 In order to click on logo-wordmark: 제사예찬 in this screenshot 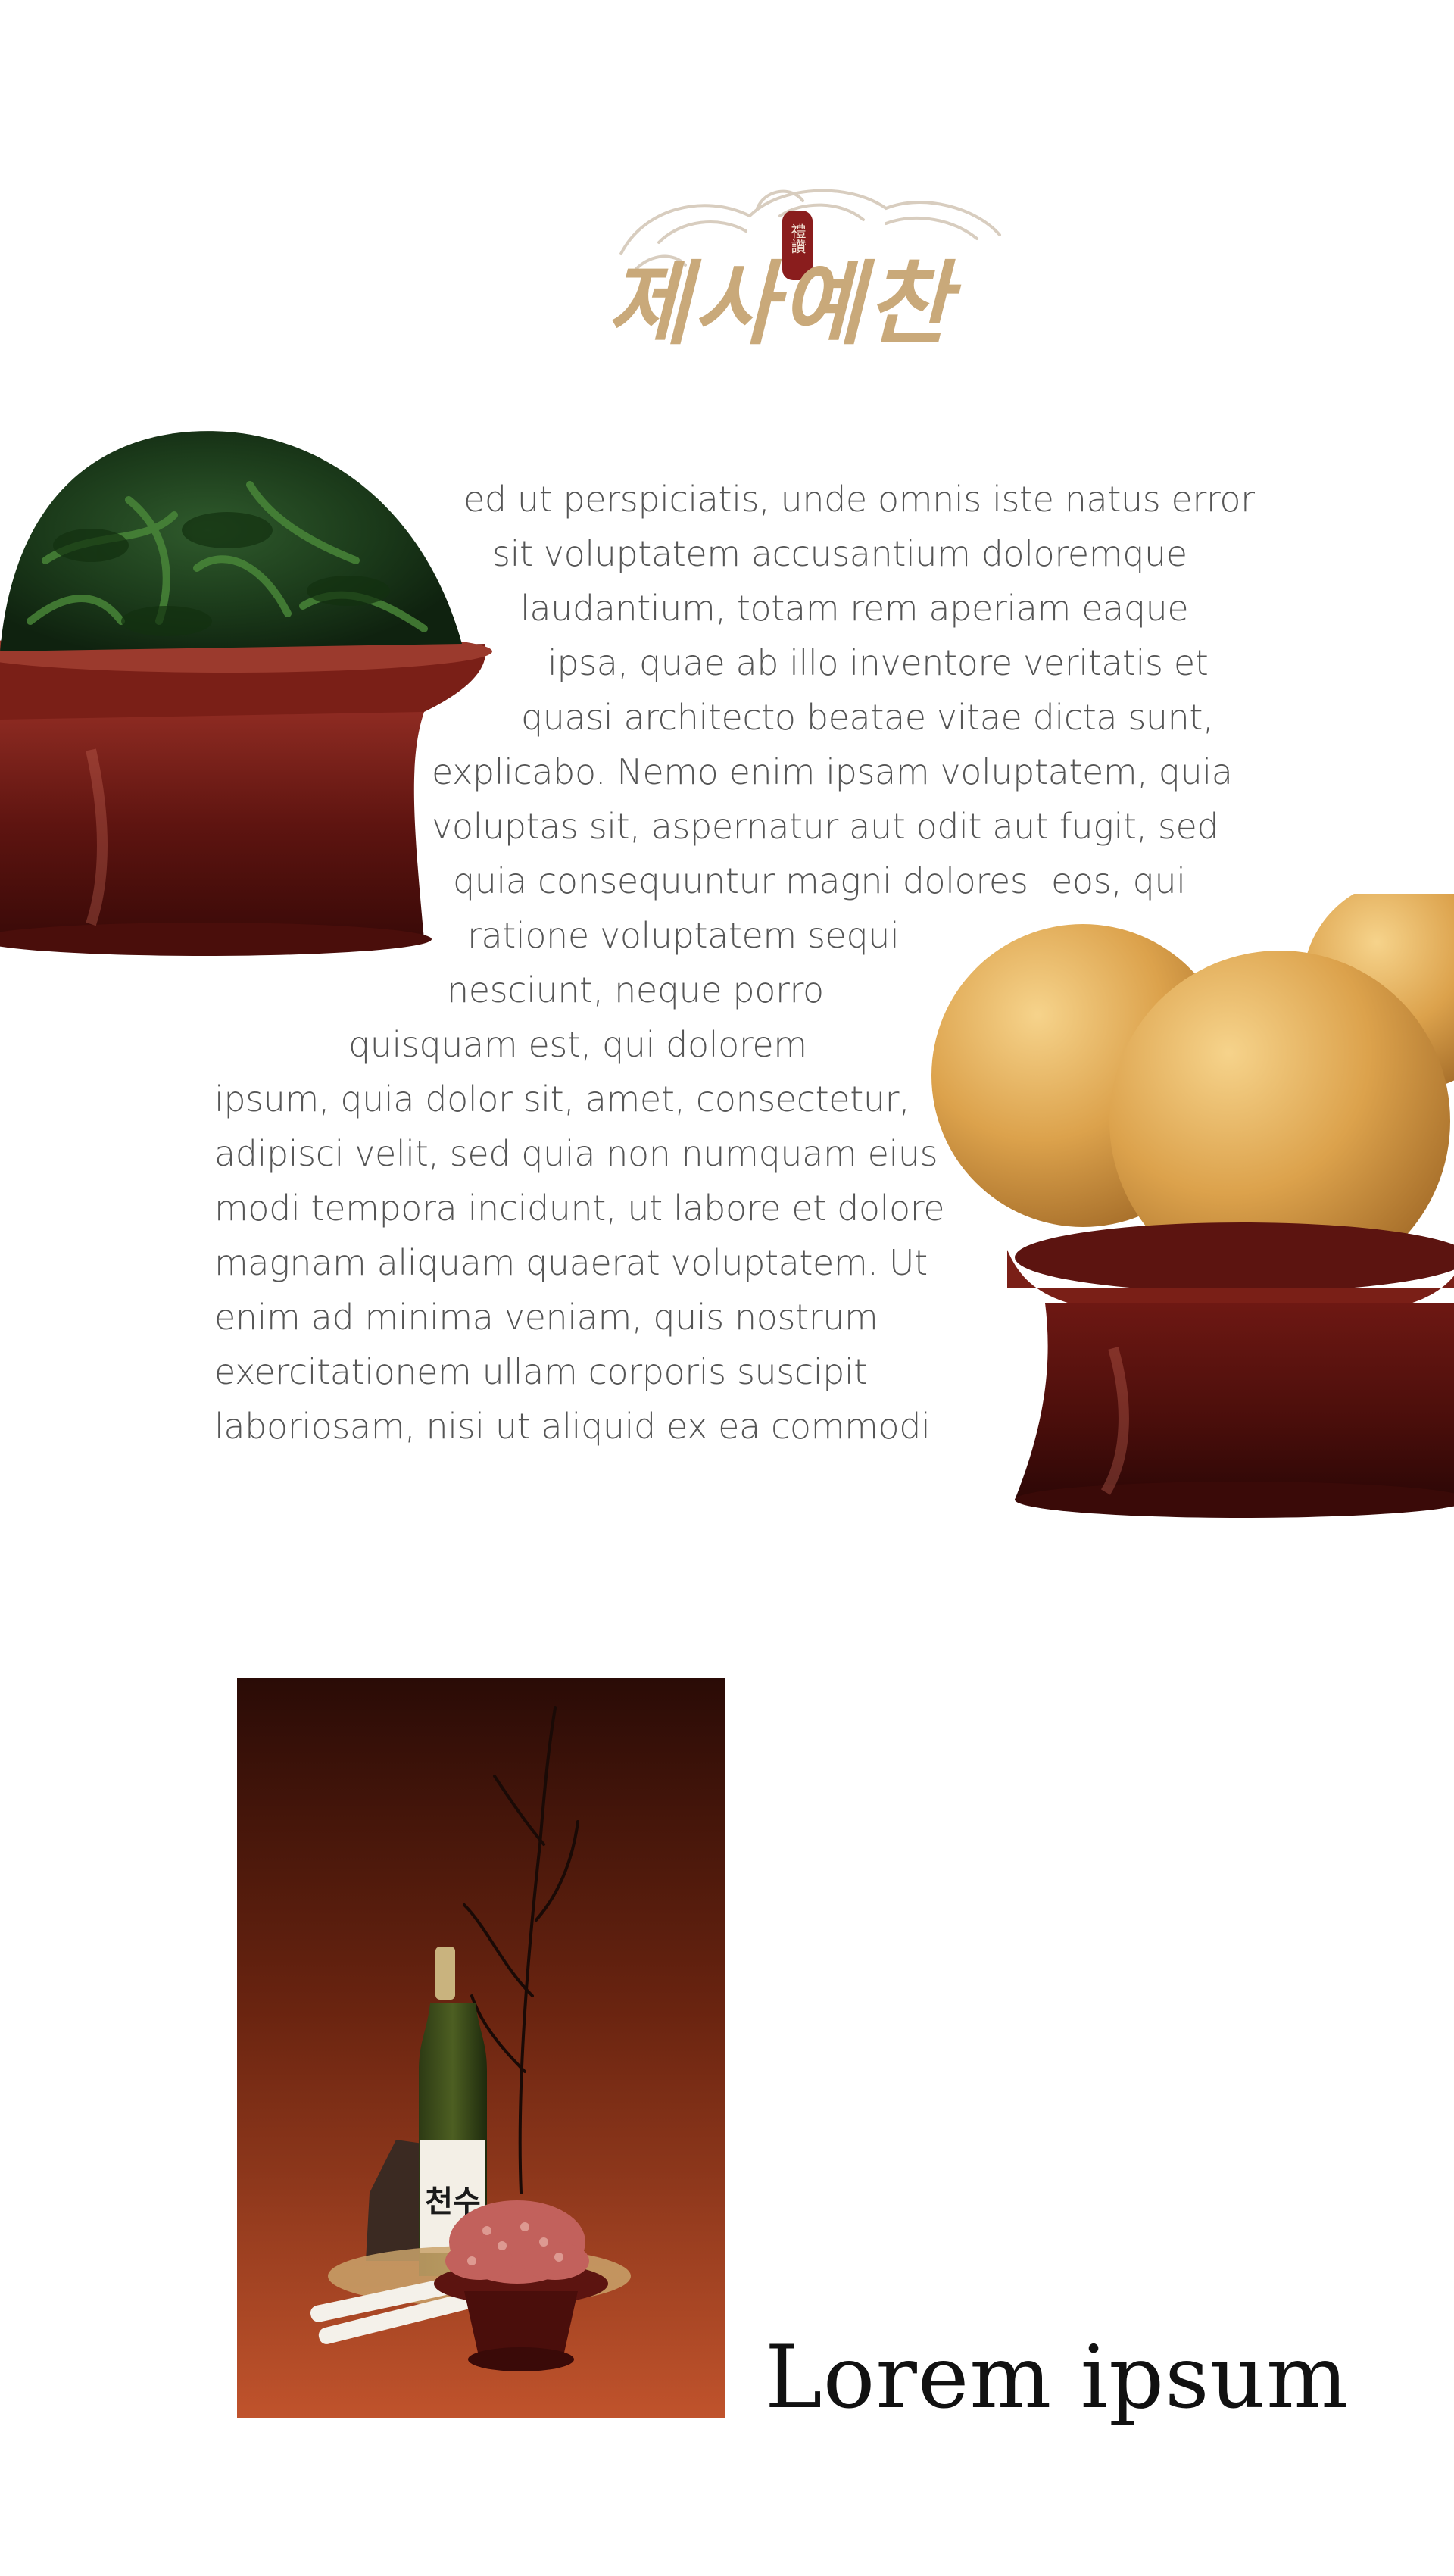, I will do `click(784, 305)`.